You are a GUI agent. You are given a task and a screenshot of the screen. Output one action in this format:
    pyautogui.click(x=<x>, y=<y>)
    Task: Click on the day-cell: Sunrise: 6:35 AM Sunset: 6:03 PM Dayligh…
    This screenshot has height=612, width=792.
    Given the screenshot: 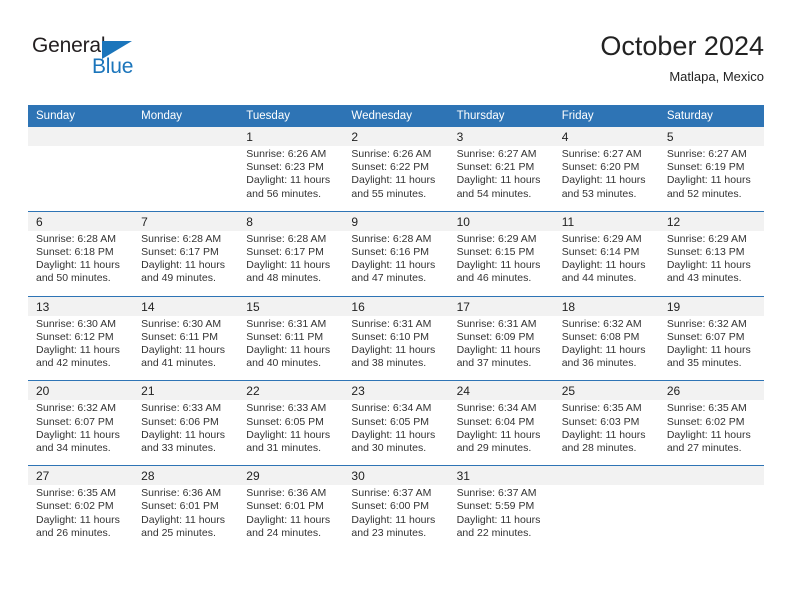 What is the action you would take?
    pyautogui.click(x=606, y=433)
    